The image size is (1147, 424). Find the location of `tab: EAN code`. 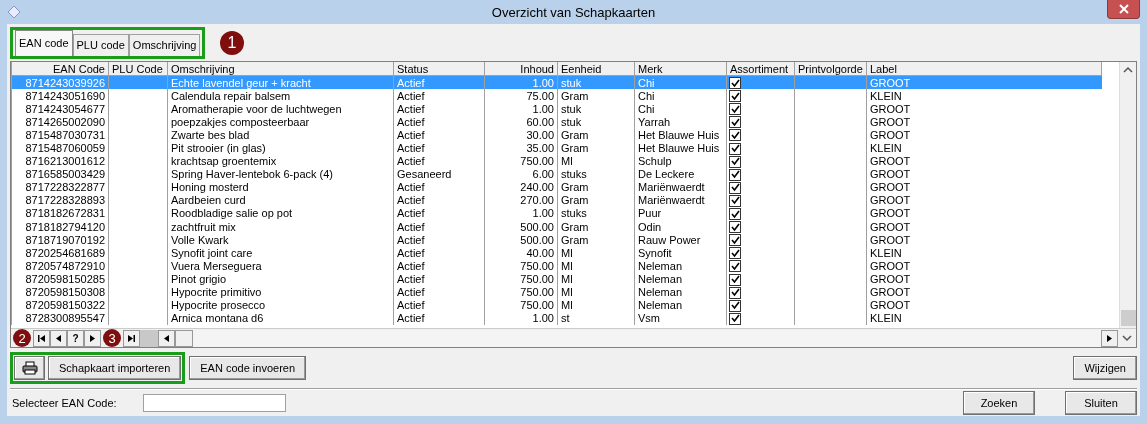

tab: EAN code is located at coordinates (44, 42).